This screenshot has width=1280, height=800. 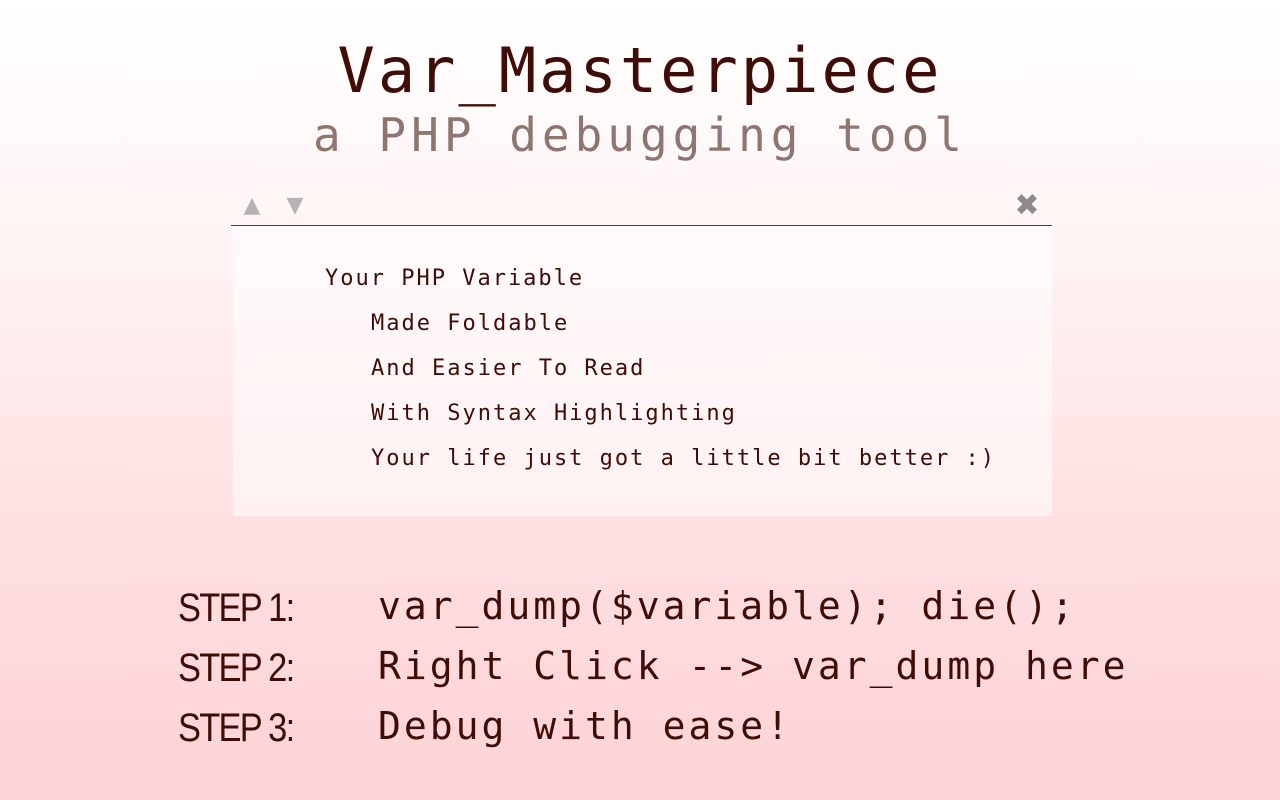 I want to click on triangle-up-icon: ▲, so click(x=252, y=206).